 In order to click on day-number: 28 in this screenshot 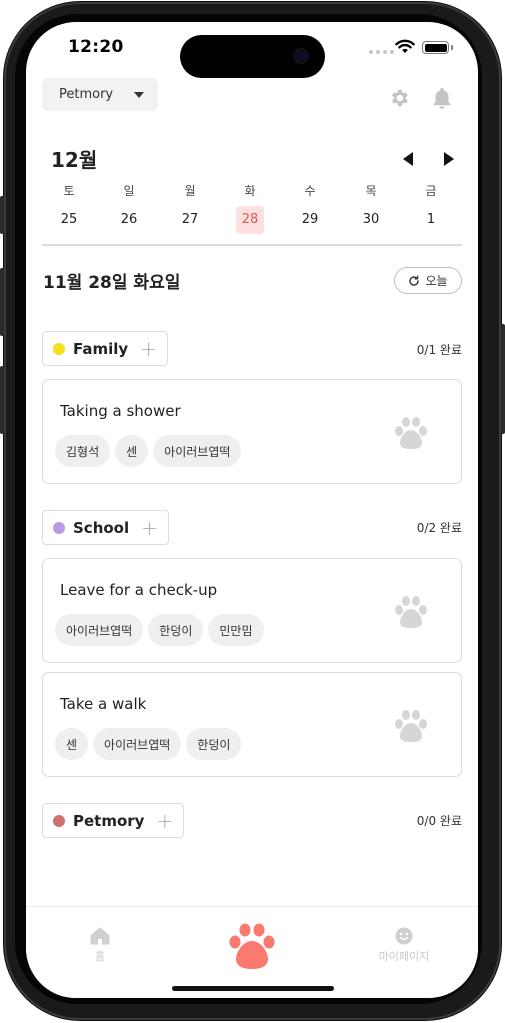, I will do `click(250, 220)`.